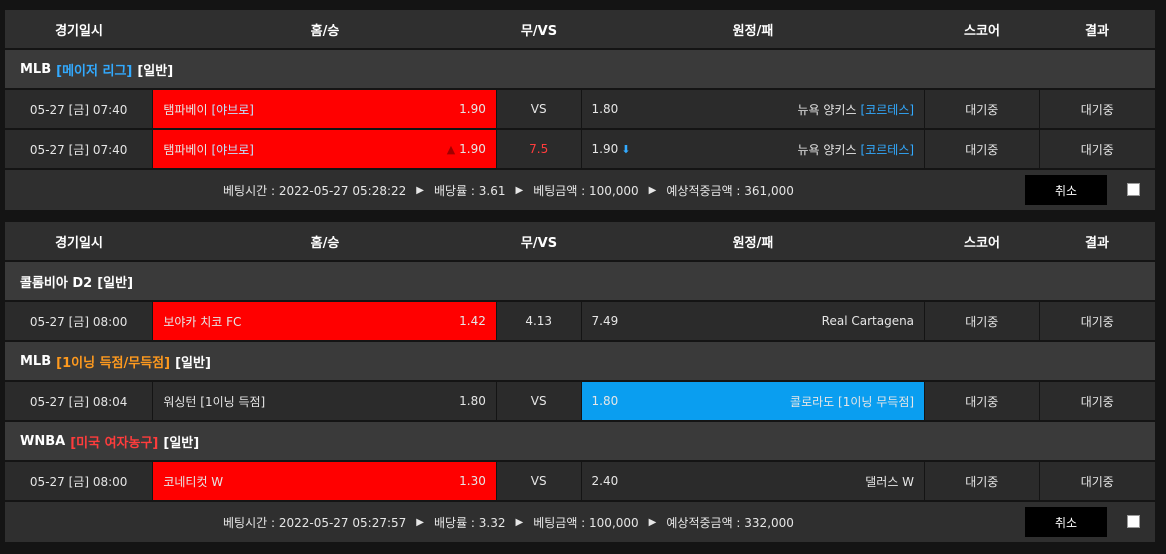 The image size is (1166, 554). Describe the element at coordinates (472, 481) in the screenshot. I see `home-odd: 1.30` at that location.